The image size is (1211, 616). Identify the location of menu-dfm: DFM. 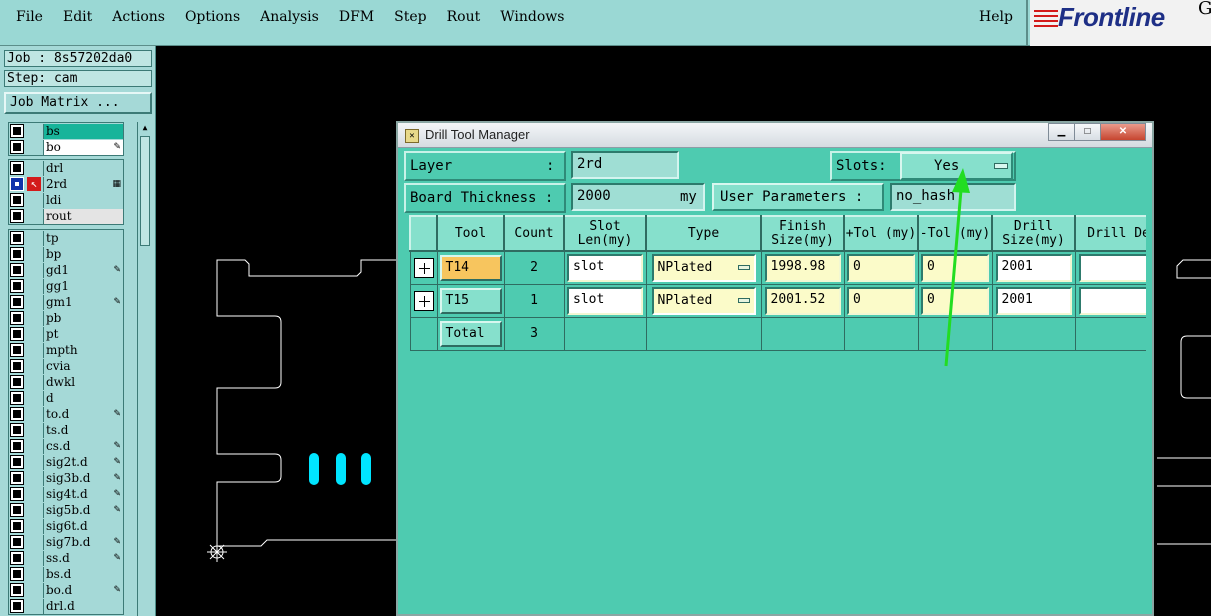
(356, 19).